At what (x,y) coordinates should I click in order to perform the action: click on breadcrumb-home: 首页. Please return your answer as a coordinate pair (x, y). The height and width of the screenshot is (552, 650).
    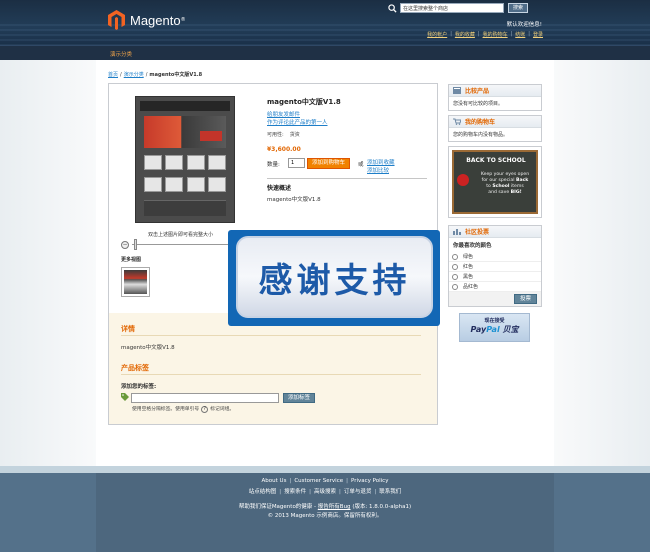
    Looking at the image, I should click on (113, 75).